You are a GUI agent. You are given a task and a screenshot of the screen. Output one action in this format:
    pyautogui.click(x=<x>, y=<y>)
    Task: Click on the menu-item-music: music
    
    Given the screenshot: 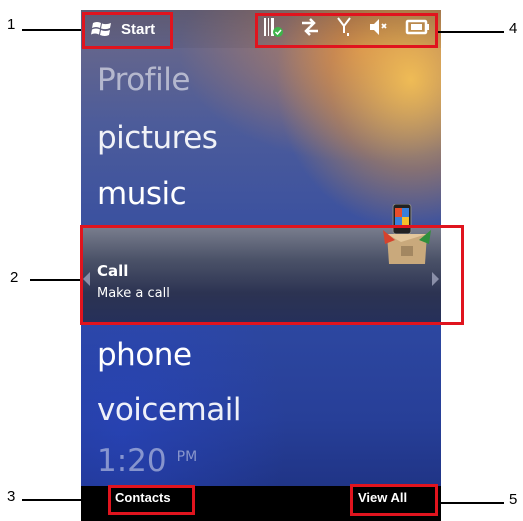 What is the action you would take?
    pyautogui.click(x=142, y=194)
    